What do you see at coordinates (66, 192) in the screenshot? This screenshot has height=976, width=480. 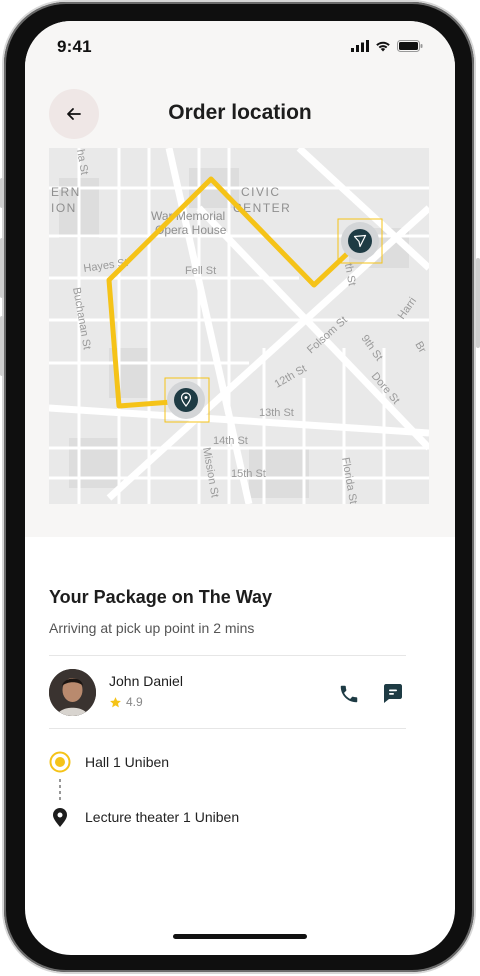 I see `map-poi-label: ERN` at bounding box center [66, 192].